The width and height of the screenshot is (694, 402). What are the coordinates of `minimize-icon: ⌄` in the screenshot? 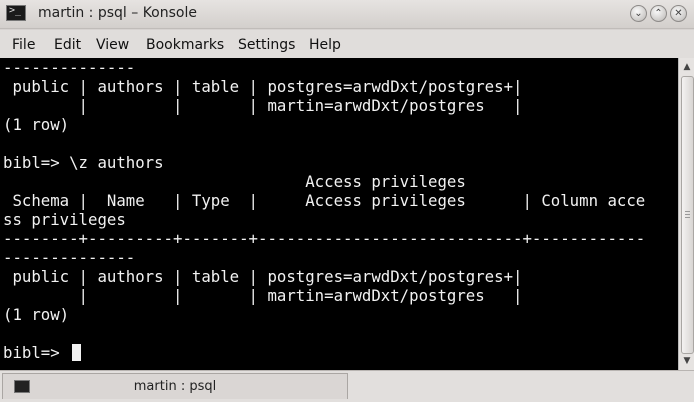 It's located at (638, 13).